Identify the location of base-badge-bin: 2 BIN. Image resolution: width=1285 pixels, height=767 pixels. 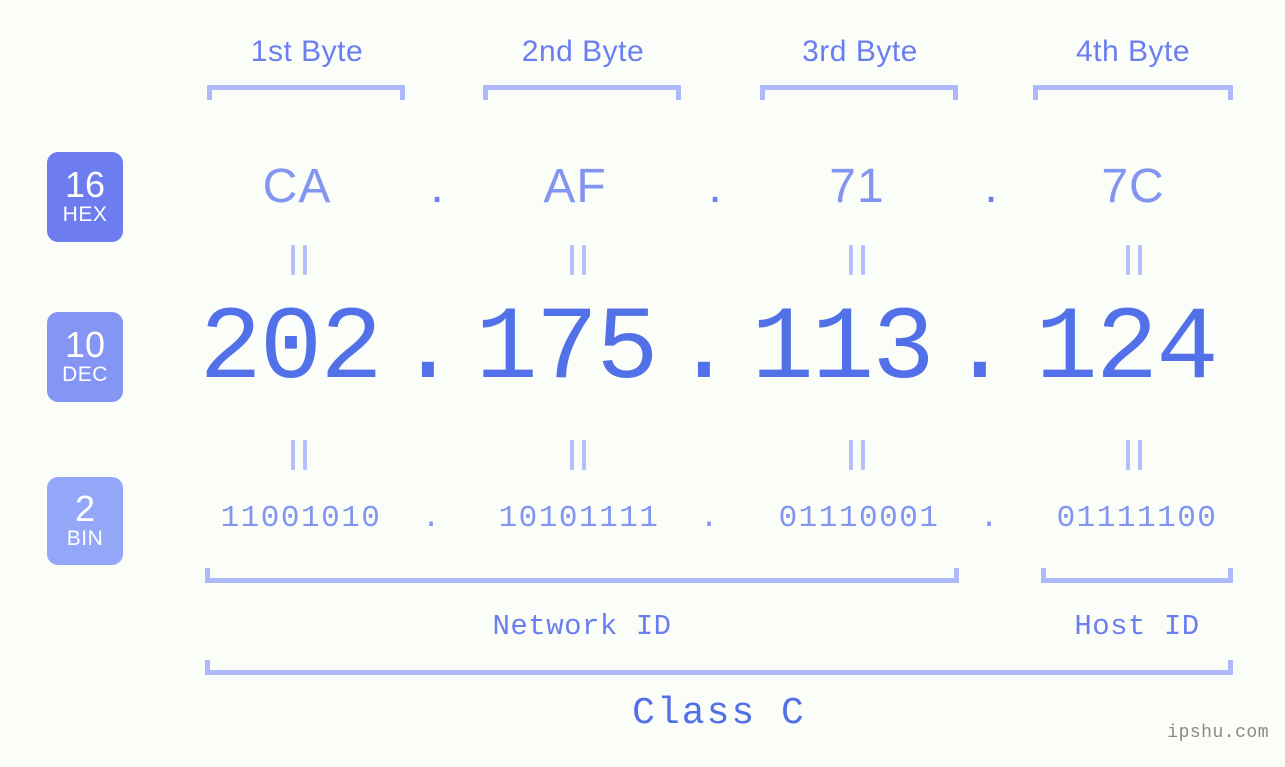
(85, 521).